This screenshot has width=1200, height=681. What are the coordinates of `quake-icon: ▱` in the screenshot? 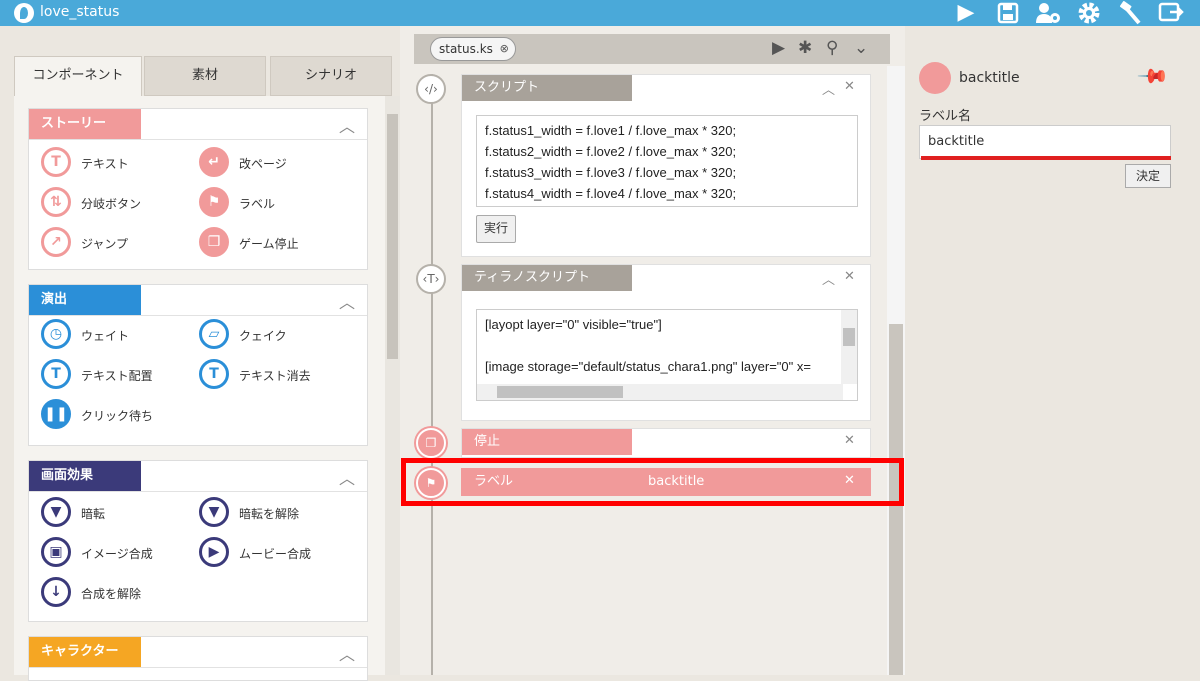 It's located at (214, 334).